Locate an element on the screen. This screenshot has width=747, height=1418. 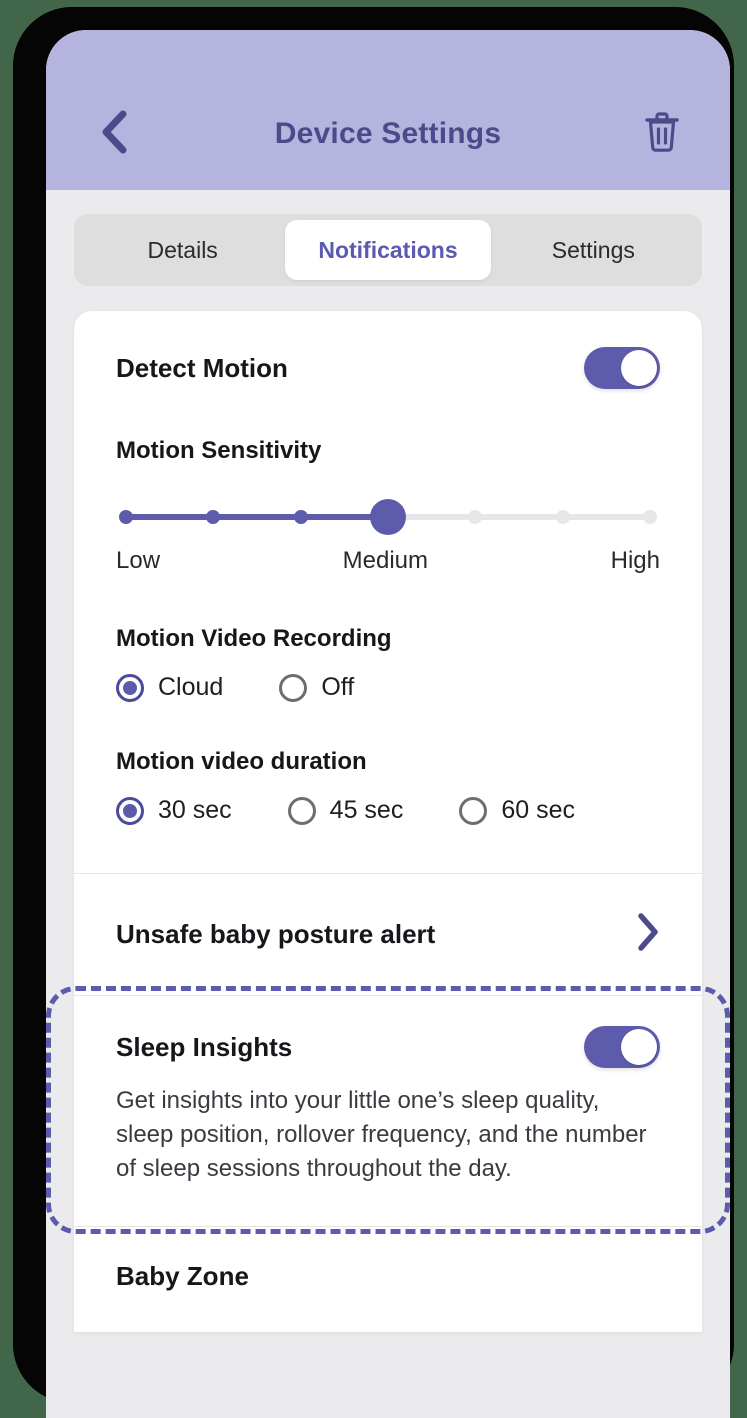
tab-details: Details is located at coordinates (182, 250).